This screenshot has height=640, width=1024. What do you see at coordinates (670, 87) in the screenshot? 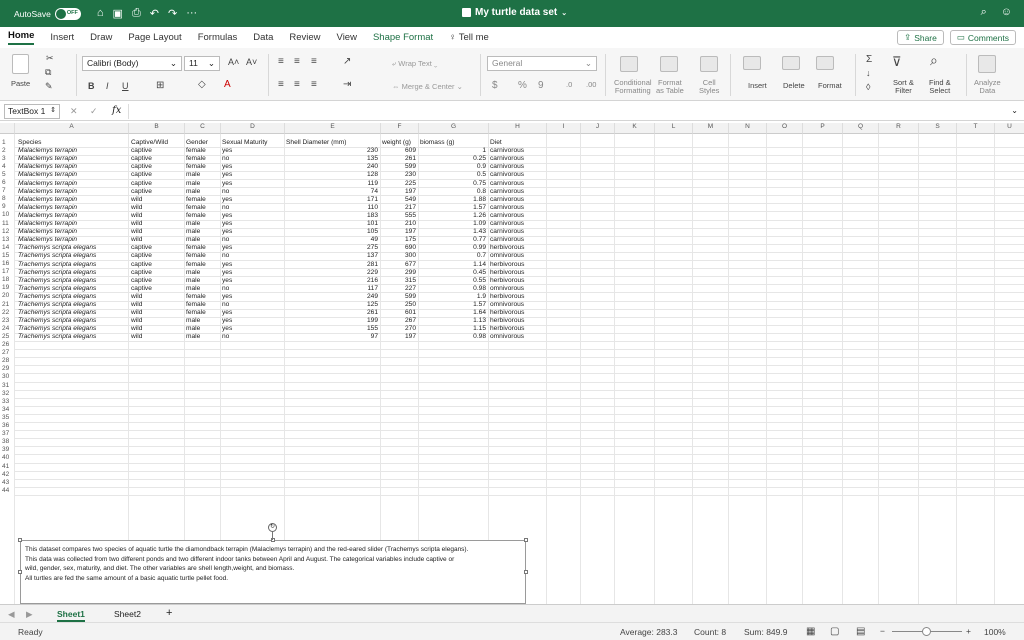
I see `format-as-table-button: Format as Table` at bounding box center [670, 87].